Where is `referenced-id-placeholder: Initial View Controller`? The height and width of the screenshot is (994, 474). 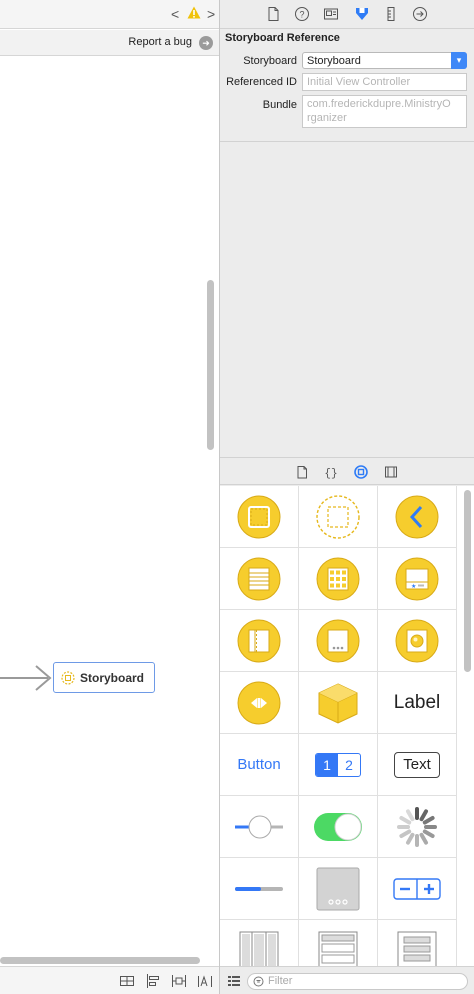
referenced-id-placeholder: Initial View Controller is located at coordinates (359, 82).